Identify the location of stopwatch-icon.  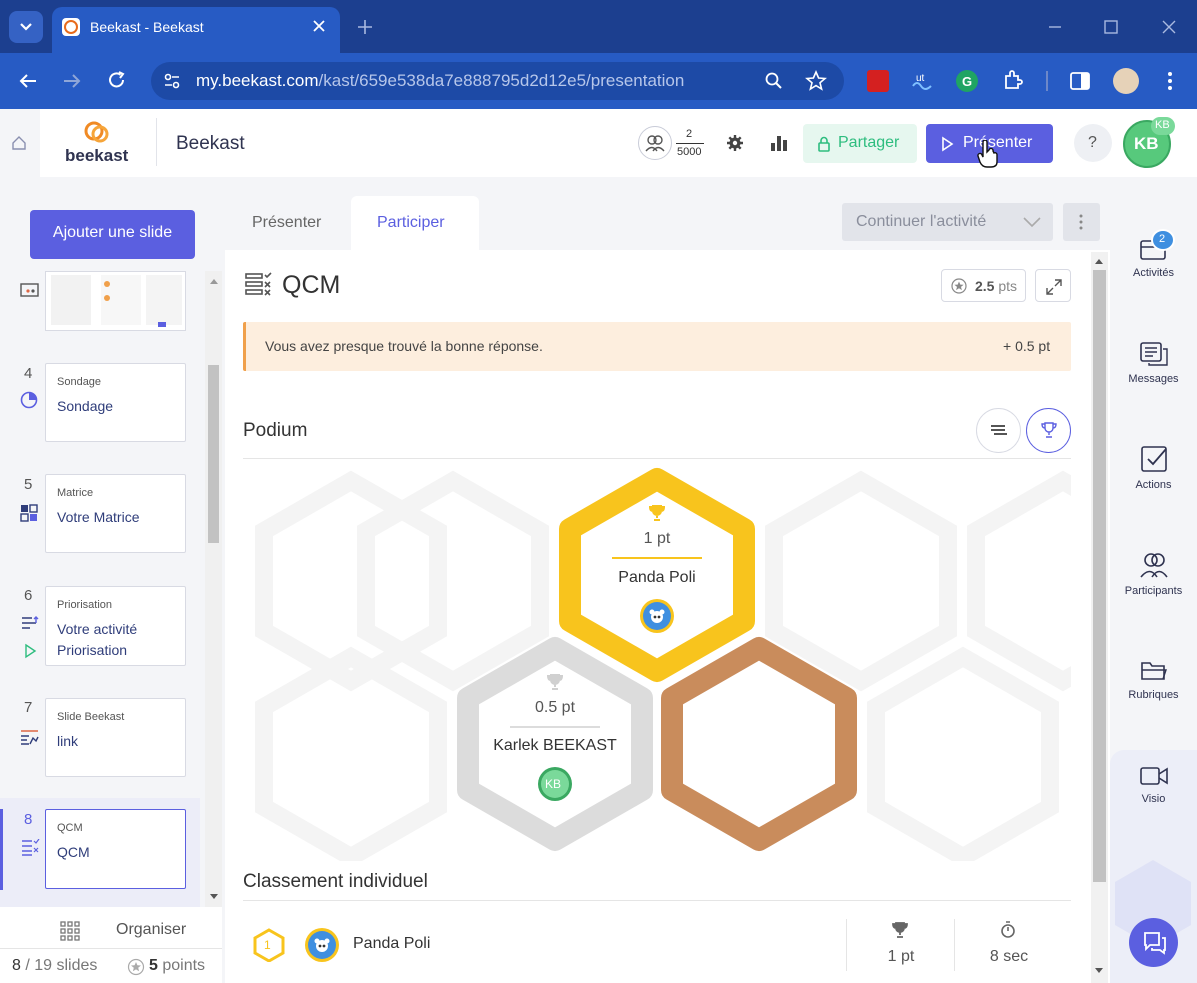
(1008, 929).